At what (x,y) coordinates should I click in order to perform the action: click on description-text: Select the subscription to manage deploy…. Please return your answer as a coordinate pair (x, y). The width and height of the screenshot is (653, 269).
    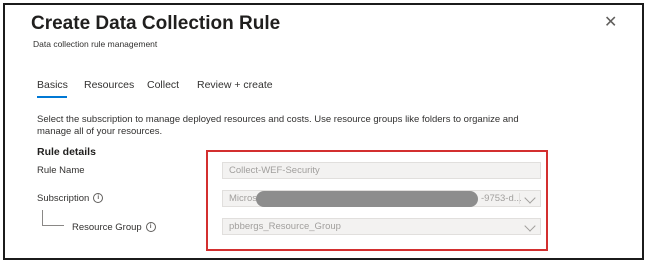
    Looking at the image, I should click on (278, 125).